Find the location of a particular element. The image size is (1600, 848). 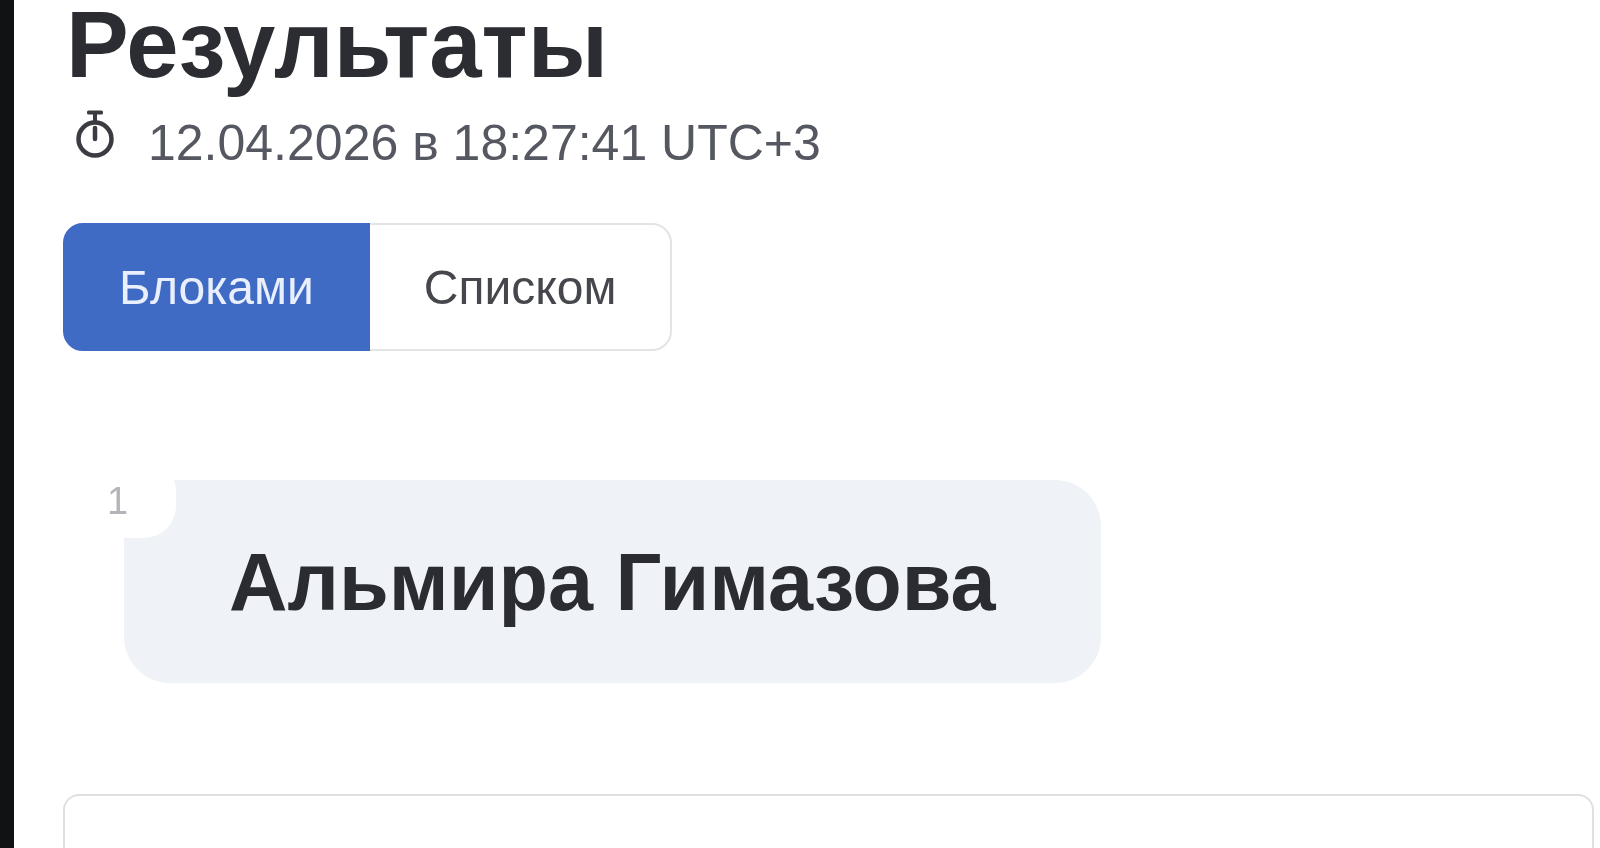

participant-name: Альмира Гимазова is located at coordinates (612, 582).